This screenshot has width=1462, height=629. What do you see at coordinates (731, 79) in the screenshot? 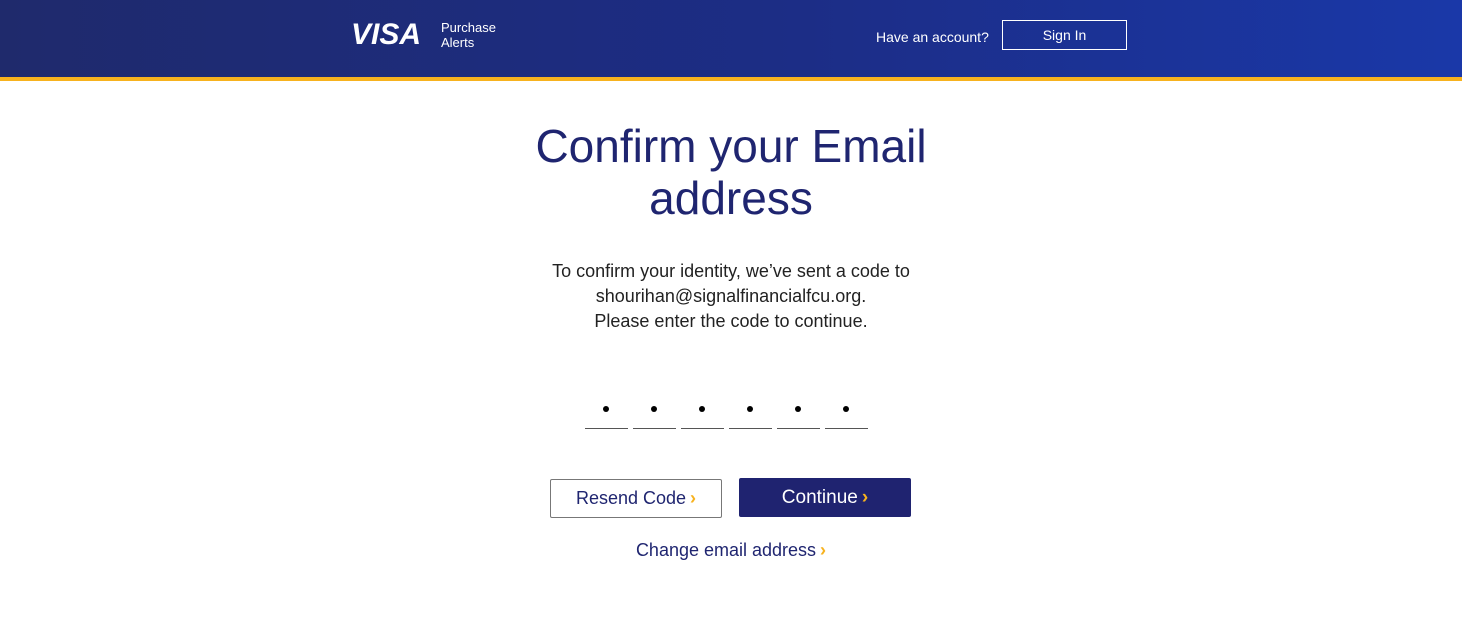
I see `header-accent-stripe` at bounding box center [731, 79].